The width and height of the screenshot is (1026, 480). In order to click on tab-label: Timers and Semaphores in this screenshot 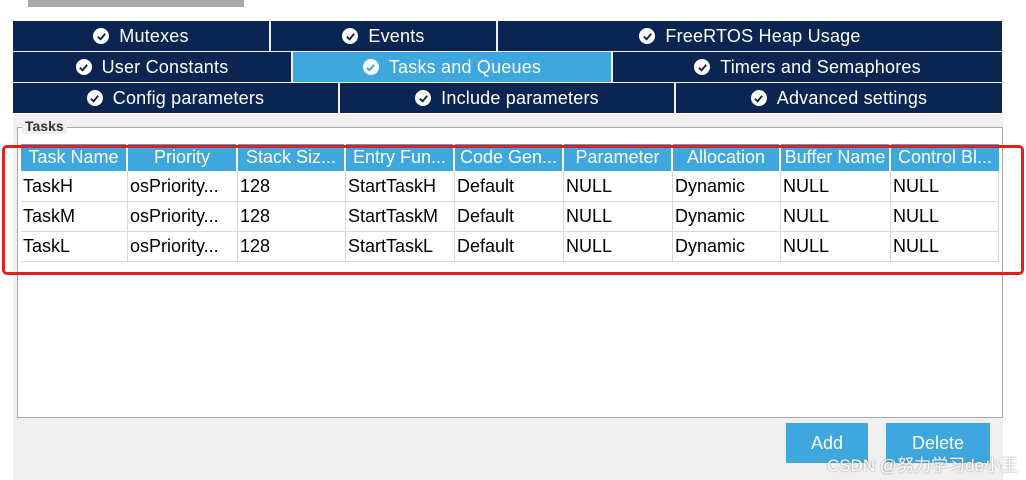, I will do `click(820, 66)`.